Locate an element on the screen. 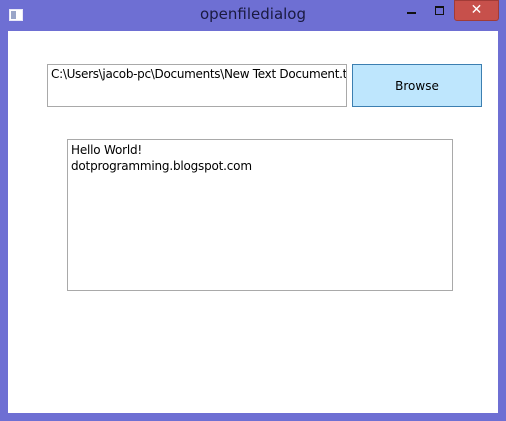 The image size is (506, 421). close-icon: ✕ is located at coordinates (476, 10).